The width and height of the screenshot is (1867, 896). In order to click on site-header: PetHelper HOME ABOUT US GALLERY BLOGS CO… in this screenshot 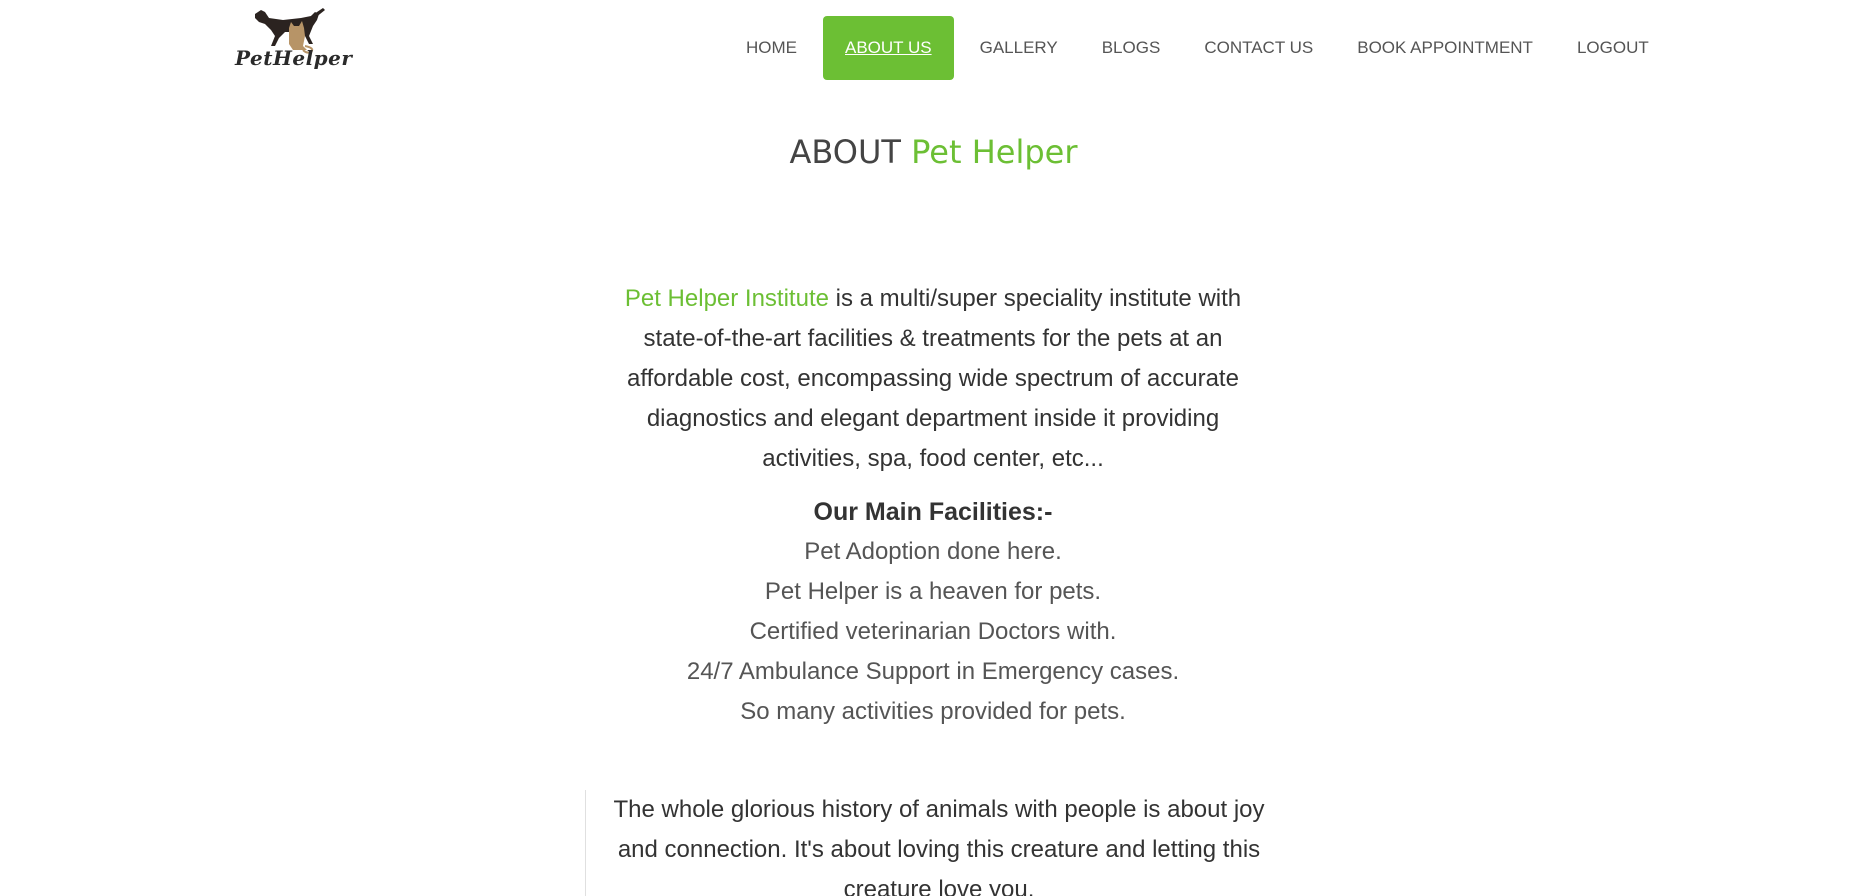, I will do `click(933, 48)`.